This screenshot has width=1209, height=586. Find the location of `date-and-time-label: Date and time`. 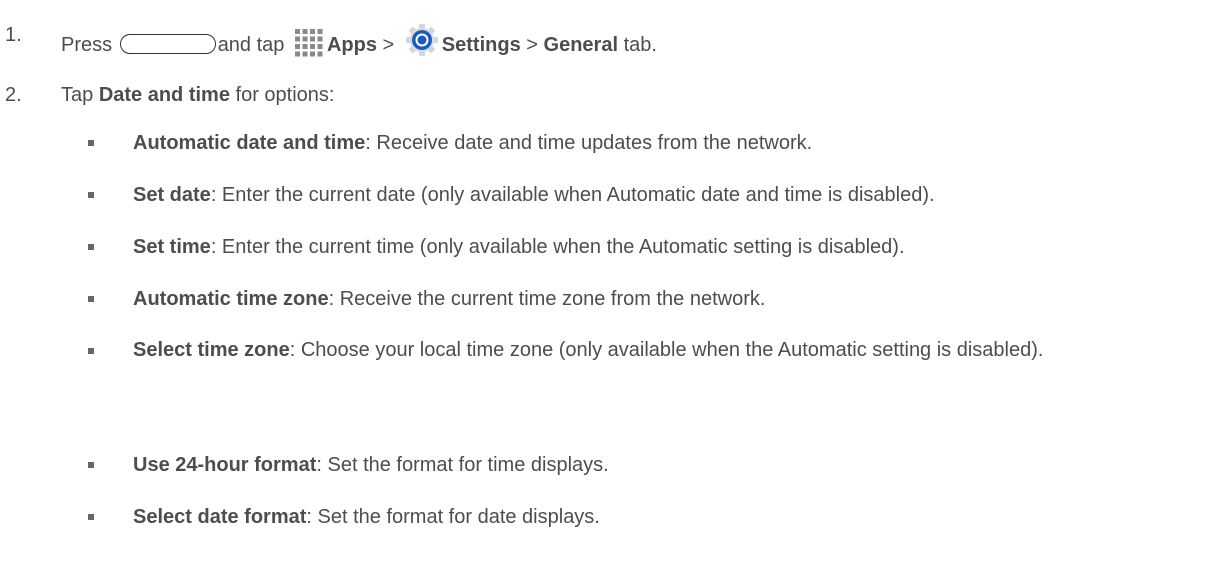

date-and-time-label: Date and time is located at coordinates (164, 95).